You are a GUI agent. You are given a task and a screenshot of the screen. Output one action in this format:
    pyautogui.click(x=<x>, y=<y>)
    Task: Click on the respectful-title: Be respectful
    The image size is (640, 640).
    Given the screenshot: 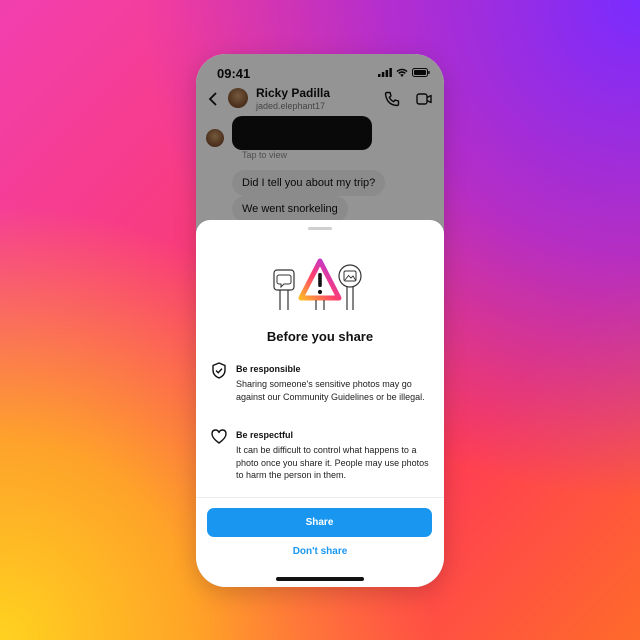 What is the action you would take?
    pyautogui.click(x=265, y=435)
    